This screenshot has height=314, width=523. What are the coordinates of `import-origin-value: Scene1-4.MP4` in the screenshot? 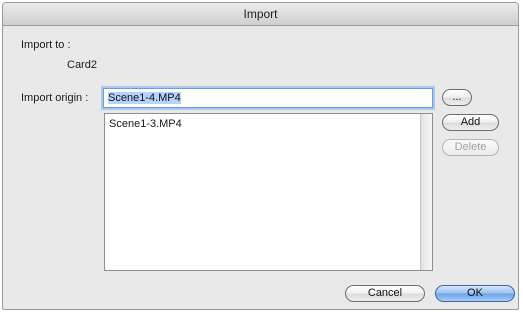 It's located at (144, 98).